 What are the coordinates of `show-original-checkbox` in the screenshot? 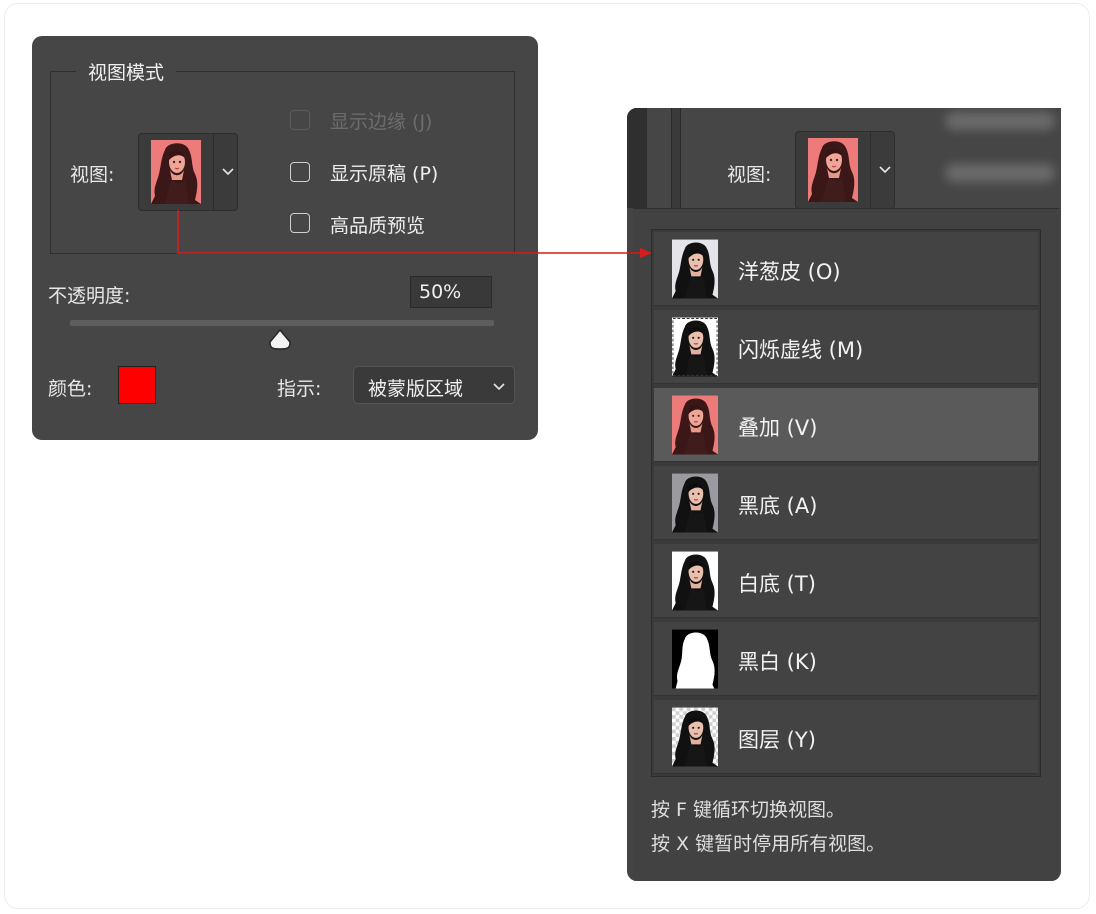 It's located at (300, 172).